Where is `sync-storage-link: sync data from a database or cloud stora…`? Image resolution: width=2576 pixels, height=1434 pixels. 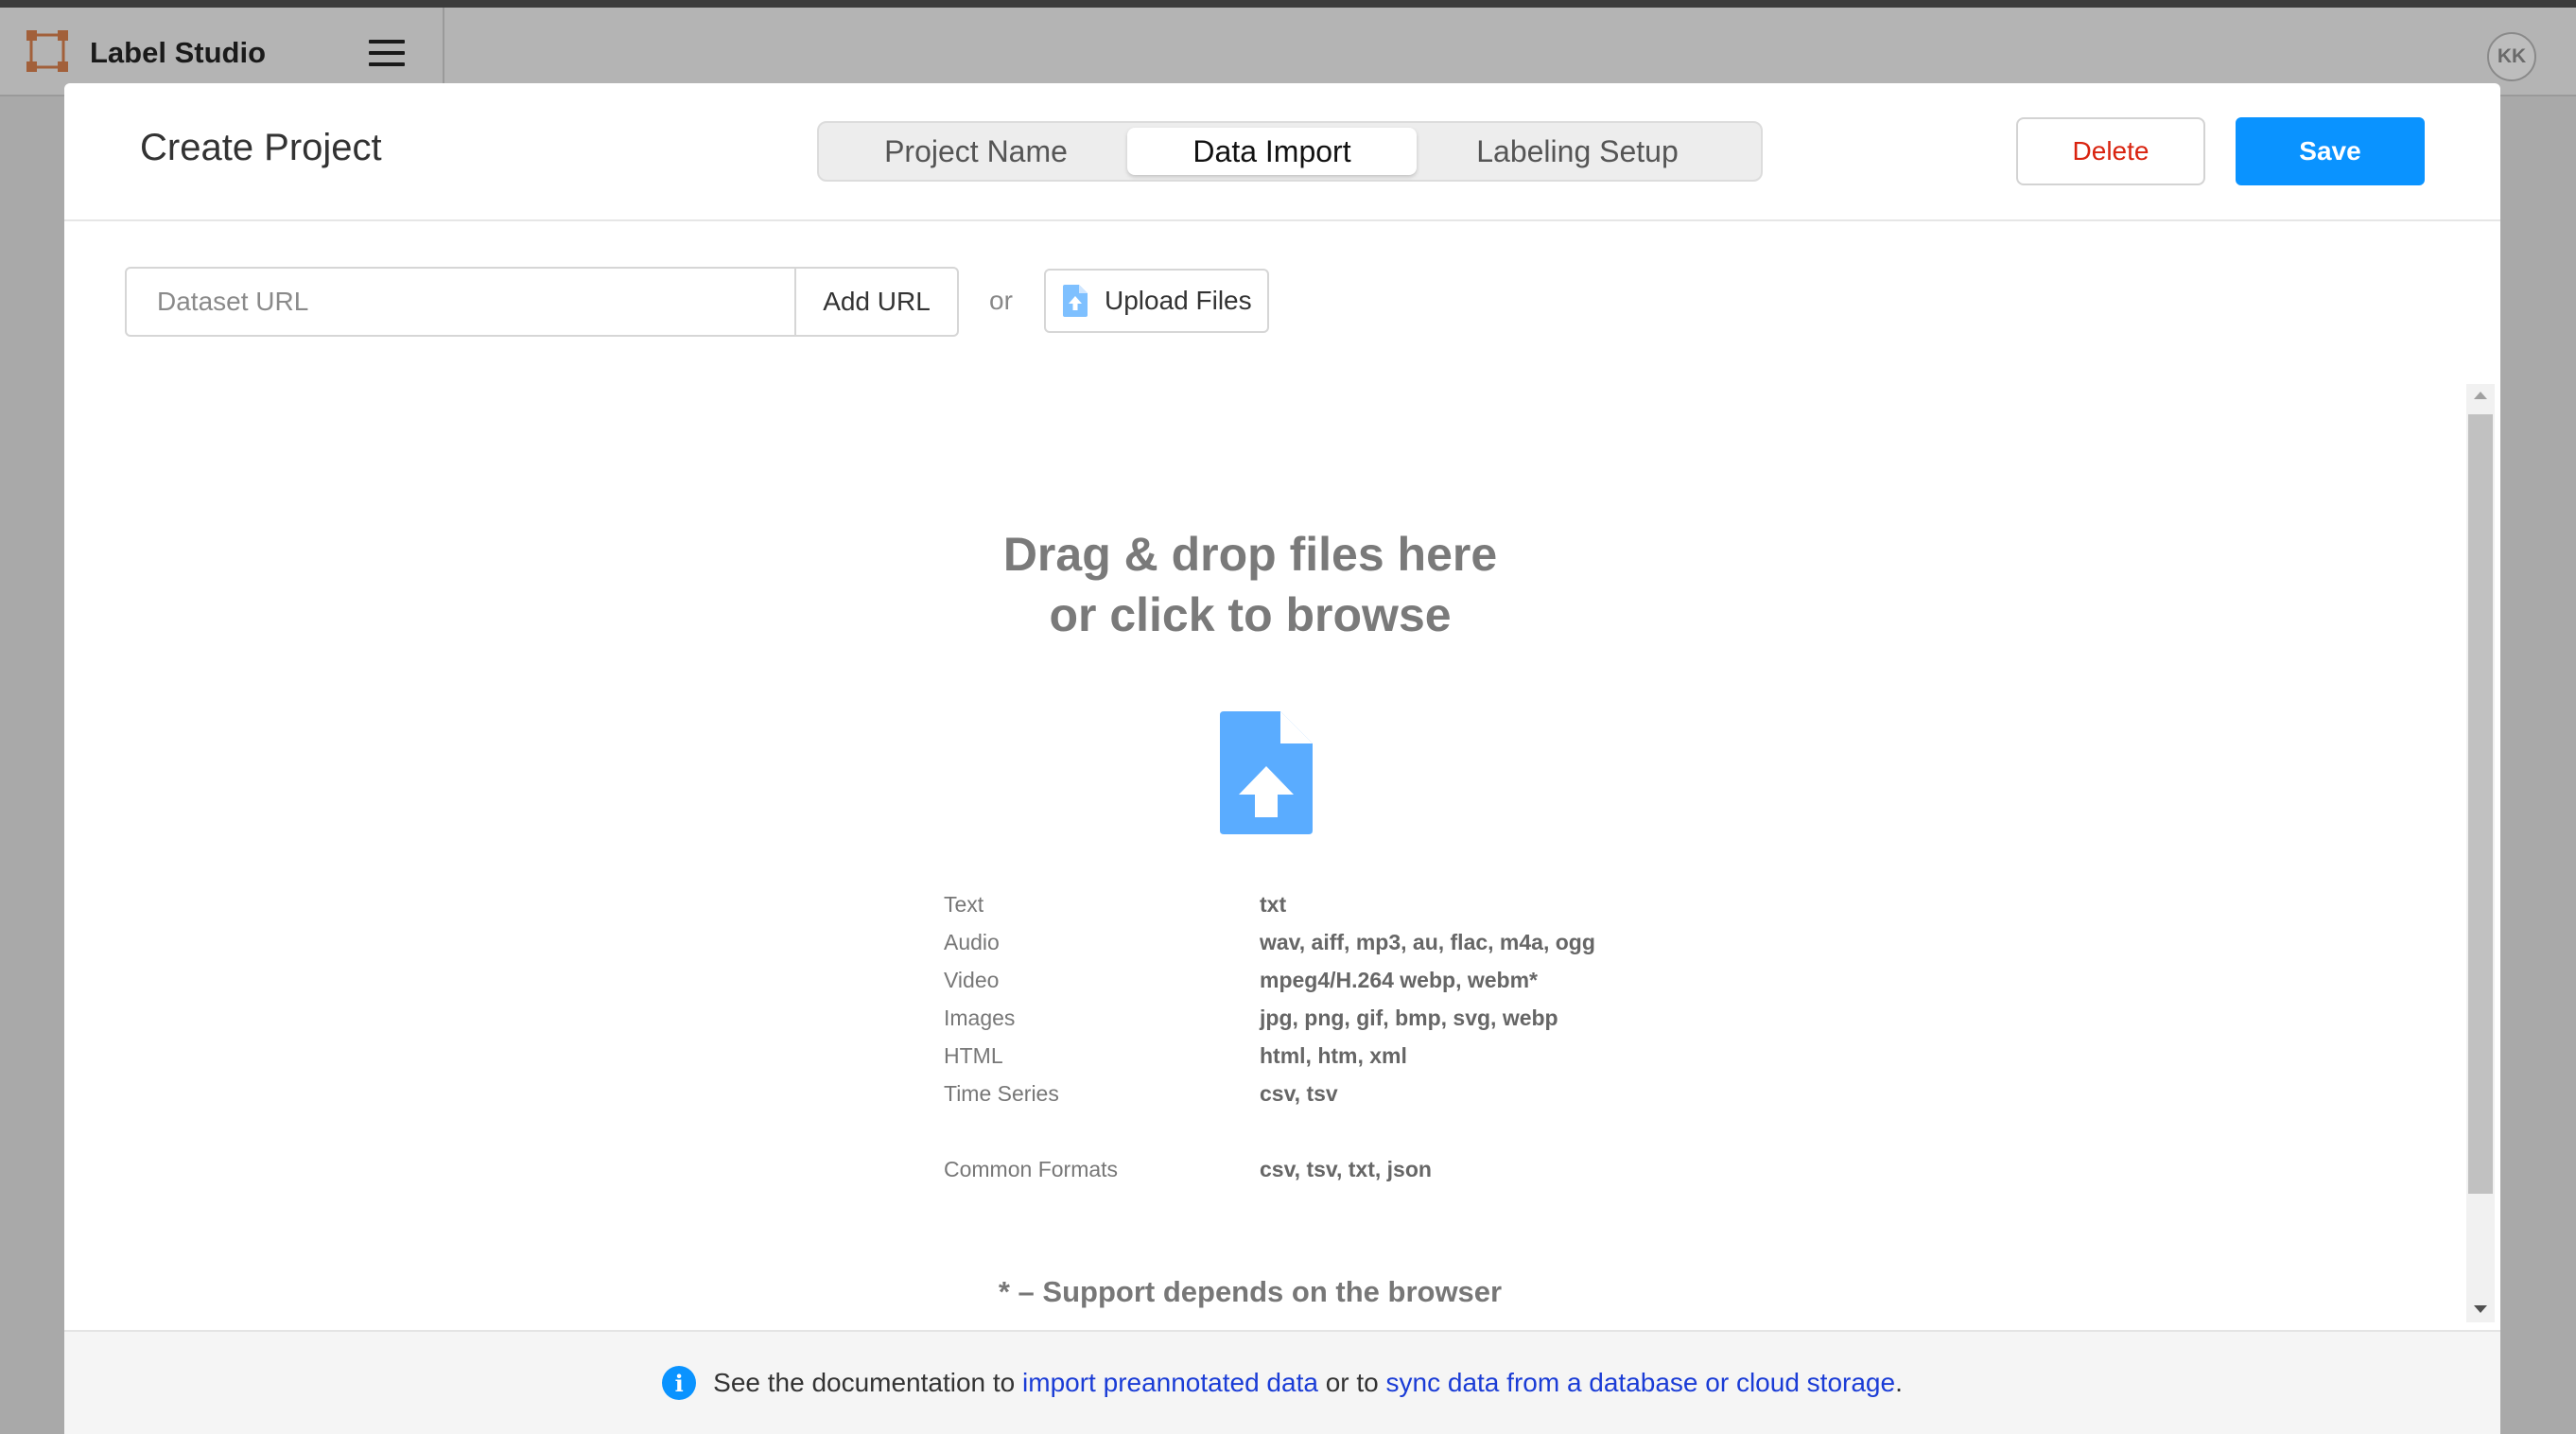
sync-storage-link: sync data from a database or cloud stora… is located at coordinates (1641, 1383).